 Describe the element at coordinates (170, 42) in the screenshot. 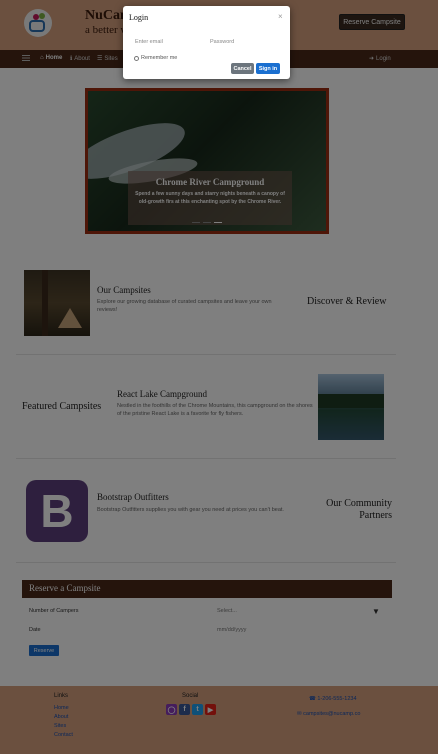

I see `email-field` at that location.